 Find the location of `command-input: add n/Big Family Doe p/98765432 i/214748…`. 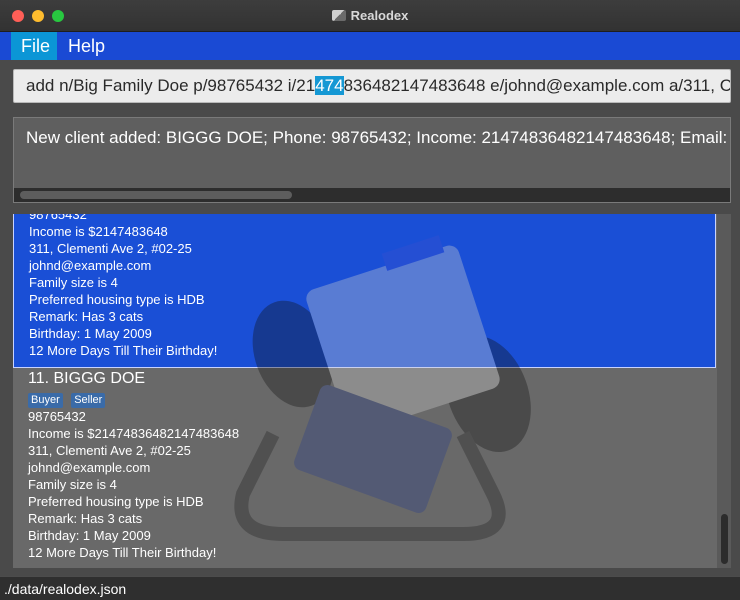

command-input: add n/Big Family Doe p/98765432 i/214748… is located at coordinates (372, 86).